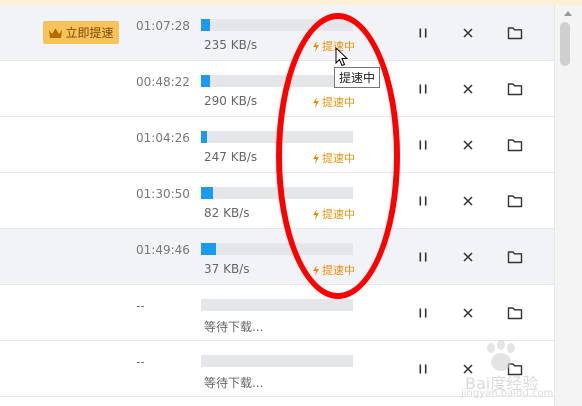  I want to click on download-speed: 82 KB/s, so click(227, 213).